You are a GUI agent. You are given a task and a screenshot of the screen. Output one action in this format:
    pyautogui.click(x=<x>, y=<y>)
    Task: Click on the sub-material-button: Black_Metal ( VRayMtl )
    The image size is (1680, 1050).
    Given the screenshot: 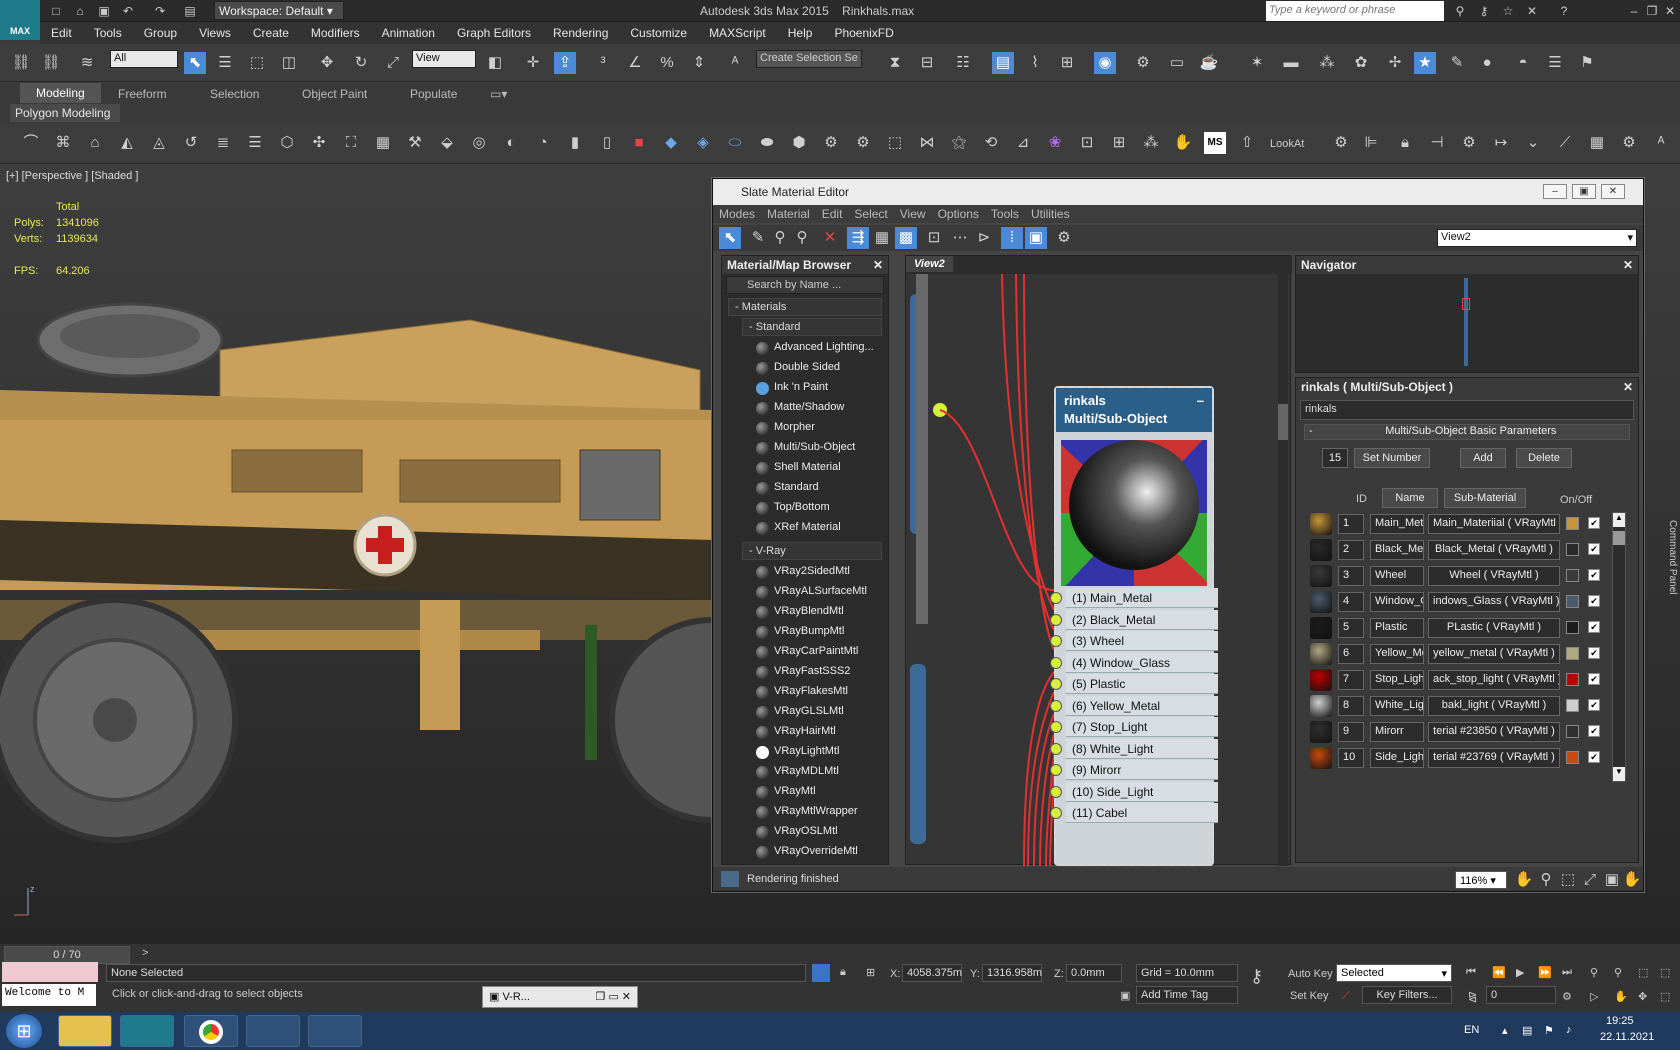 What is the action you would take?
    pyautogui.click(x=1494, y=550)
    